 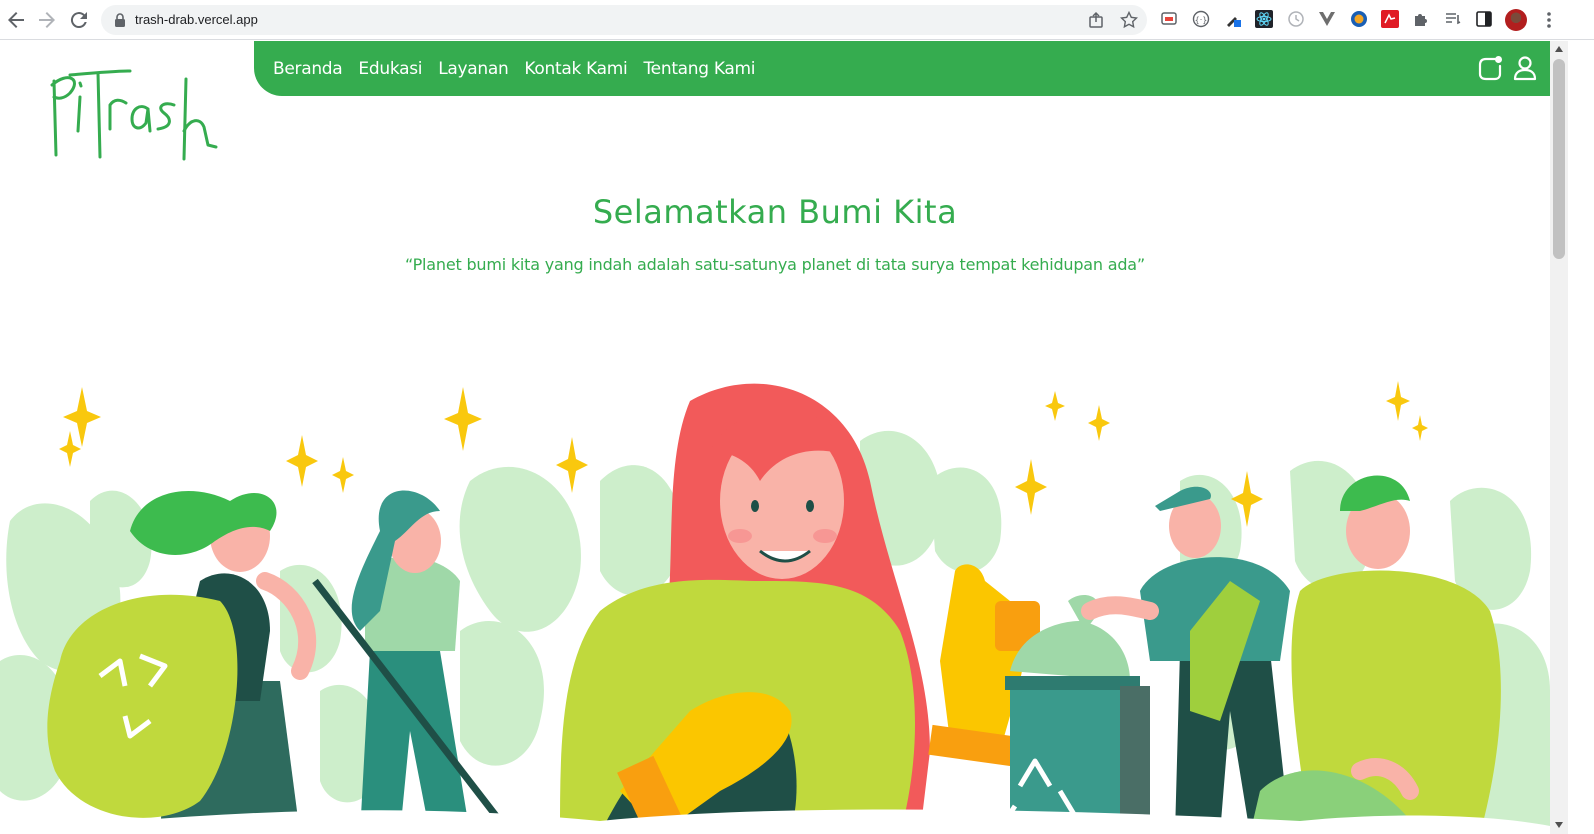 What do you see at coordinates (1490, 68) in the screenshot?
I see `cart-icon` at bounding box center [1490, 68].